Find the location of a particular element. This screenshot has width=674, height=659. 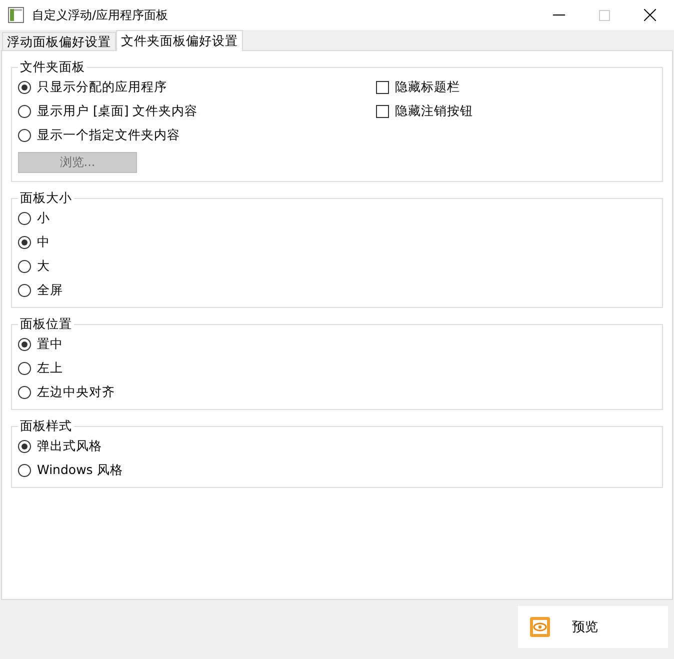

radio-option: 只显示分配的应用程序 is located at coordinates (197, 87).